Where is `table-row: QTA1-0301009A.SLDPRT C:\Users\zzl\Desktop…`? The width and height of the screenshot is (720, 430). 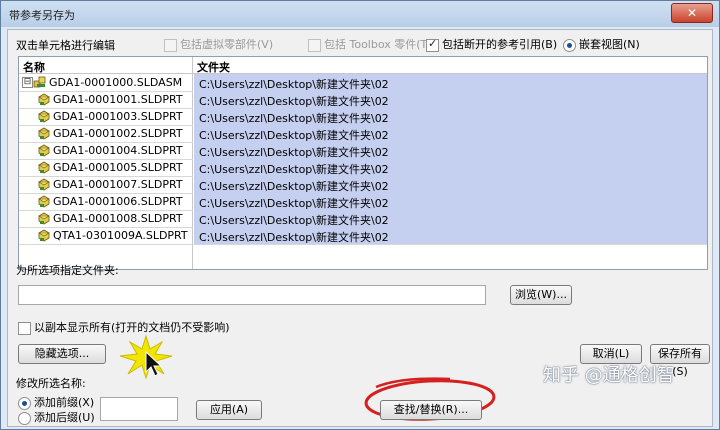
table-row: QTA1-0301009A.SLDPRT C:\Users\zzl\Desktop… is located at coordinates (363, 236).